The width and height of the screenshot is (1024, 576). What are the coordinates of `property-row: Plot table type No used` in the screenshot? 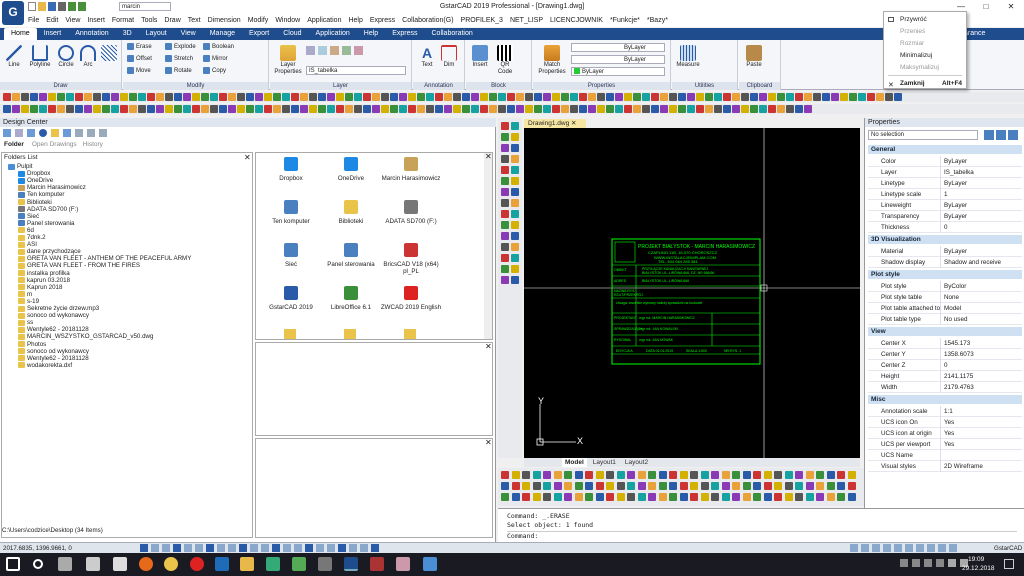 It's located at (945, 319).